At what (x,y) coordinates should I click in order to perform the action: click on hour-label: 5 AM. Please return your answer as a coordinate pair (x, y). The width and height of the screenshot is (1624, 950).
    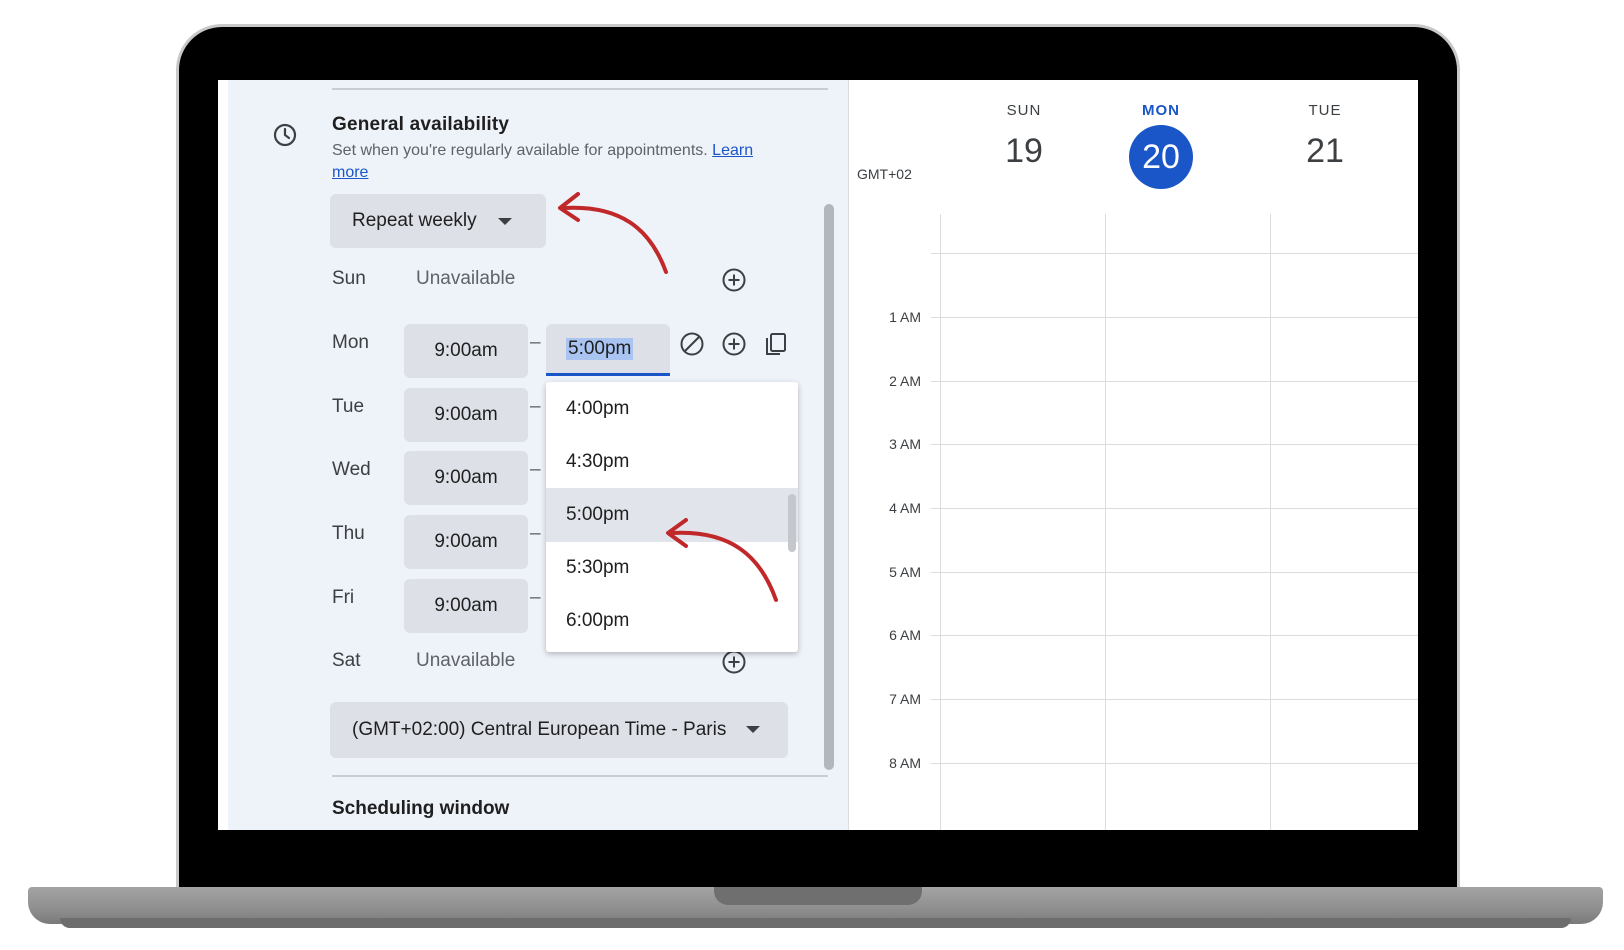
    Looking at the image, I should click on (905, 572).